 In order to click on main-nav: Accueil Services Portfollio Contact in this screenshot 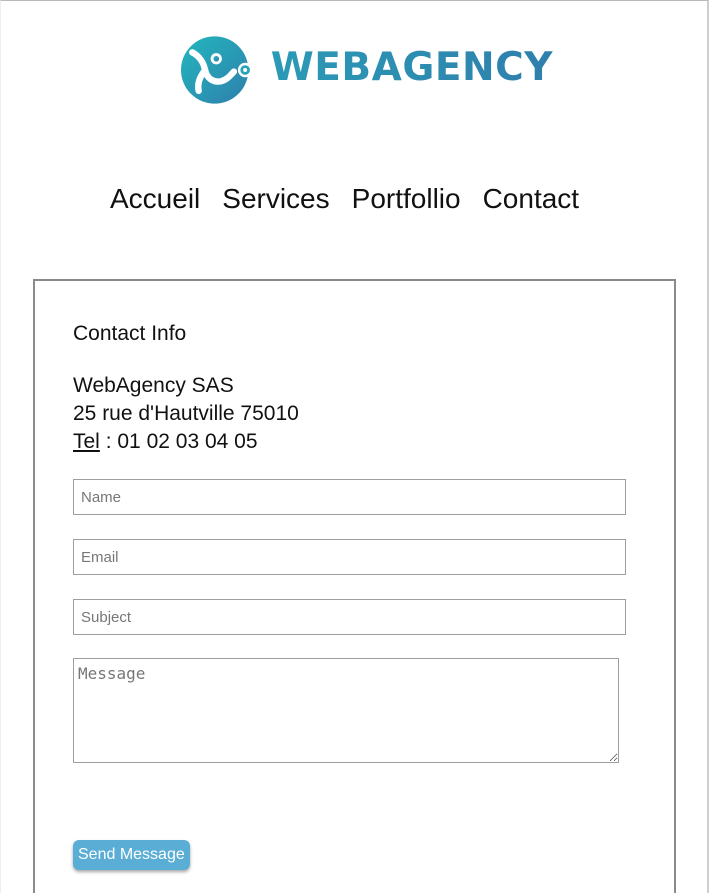, I will do `click(344, 199)`.